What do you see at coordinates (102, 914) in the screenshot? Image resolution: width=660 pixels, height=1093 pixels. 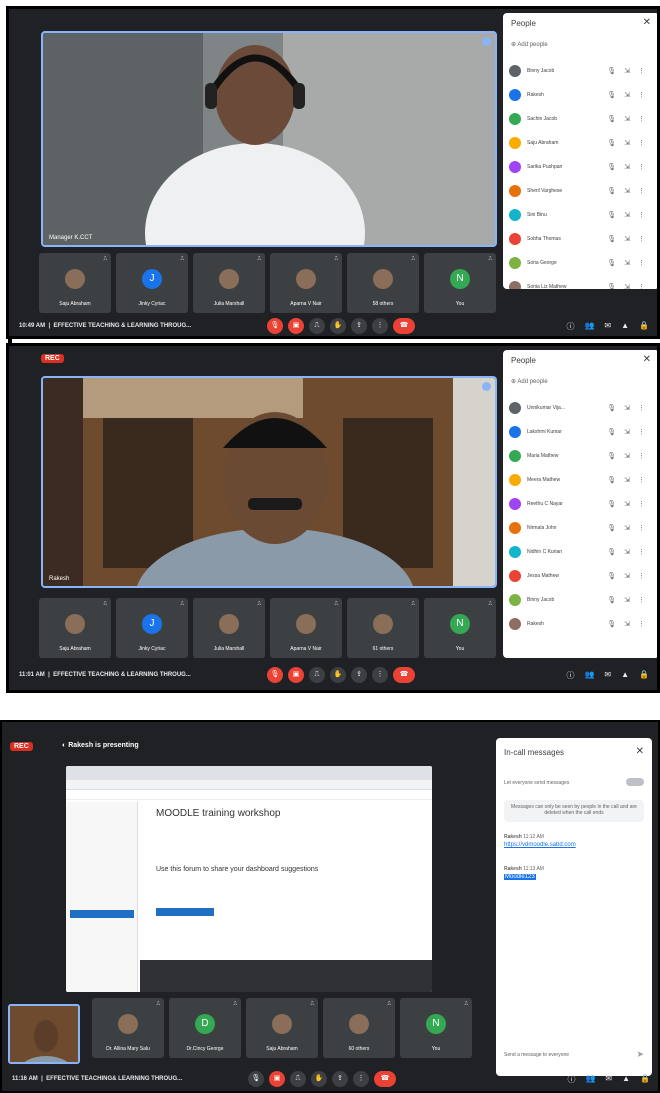 I see `sidebar-active-item` at bounding box center [102, 914].